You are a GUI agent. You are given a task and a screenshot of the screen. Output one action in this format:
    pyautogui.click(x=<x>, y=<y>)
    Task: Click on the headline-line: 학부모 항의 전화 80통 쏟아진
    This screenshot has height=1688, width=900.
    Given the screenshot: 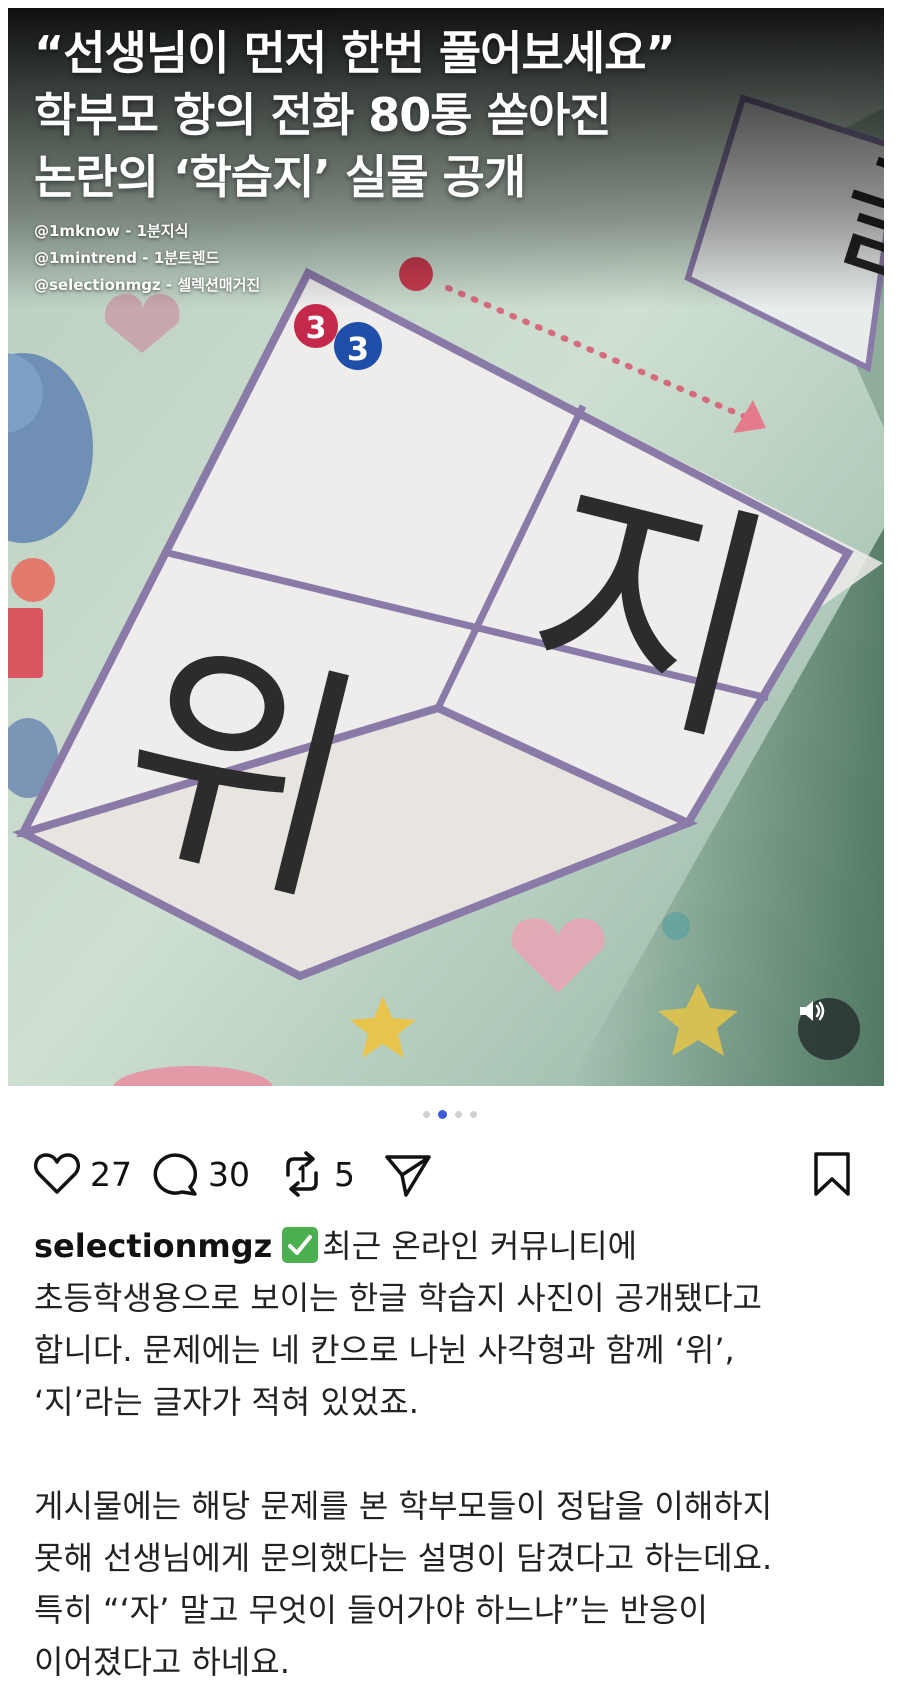 What is the action you would take?
    pyautogui.click(x=323, y=115)
    